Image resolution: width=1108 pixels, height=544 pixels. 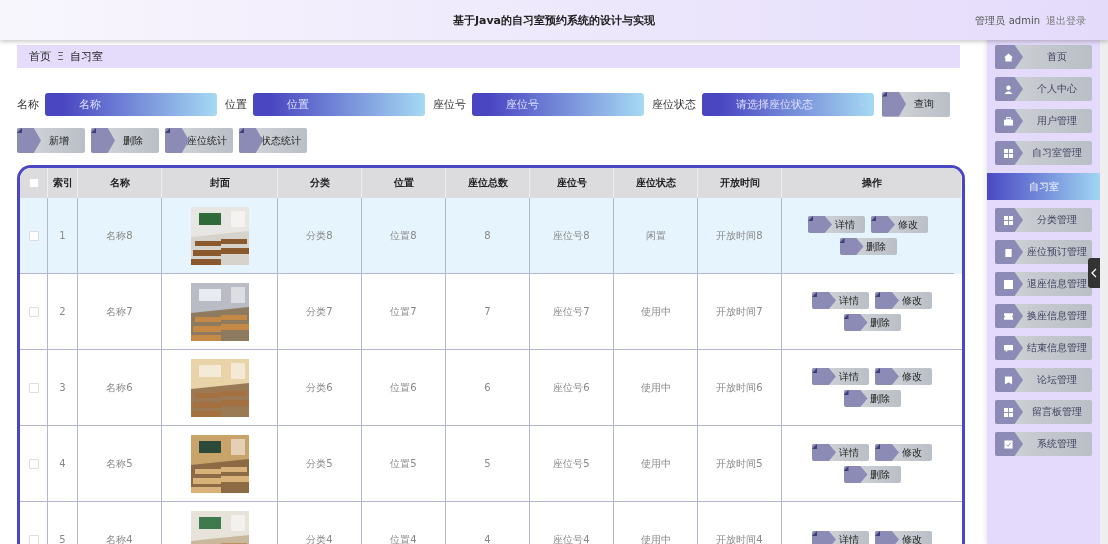 I want to click on sidebar-item: 分类管理, so click(x=1043, y=220).